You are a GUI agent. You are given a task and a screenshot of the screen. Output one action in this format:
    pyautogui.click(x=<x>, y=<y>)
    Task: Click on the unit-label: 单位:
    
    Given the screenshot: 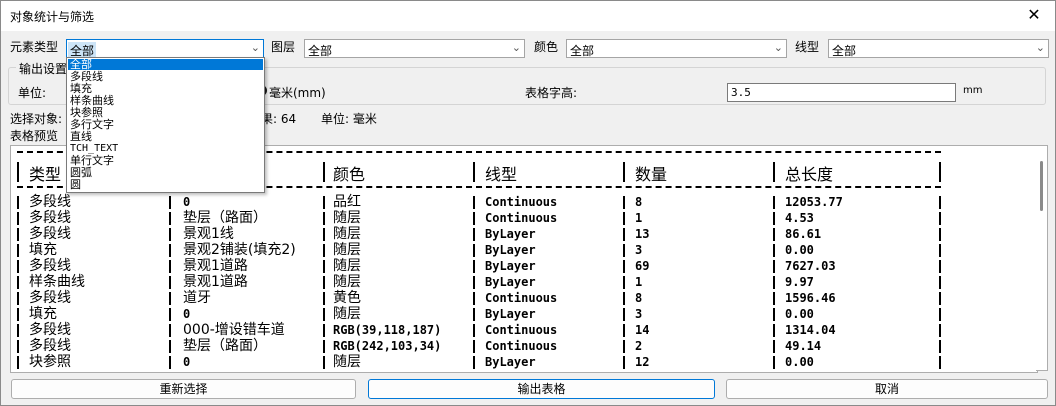 What is the action you would take?
    pyautogui.click(x=32, y=93)
    